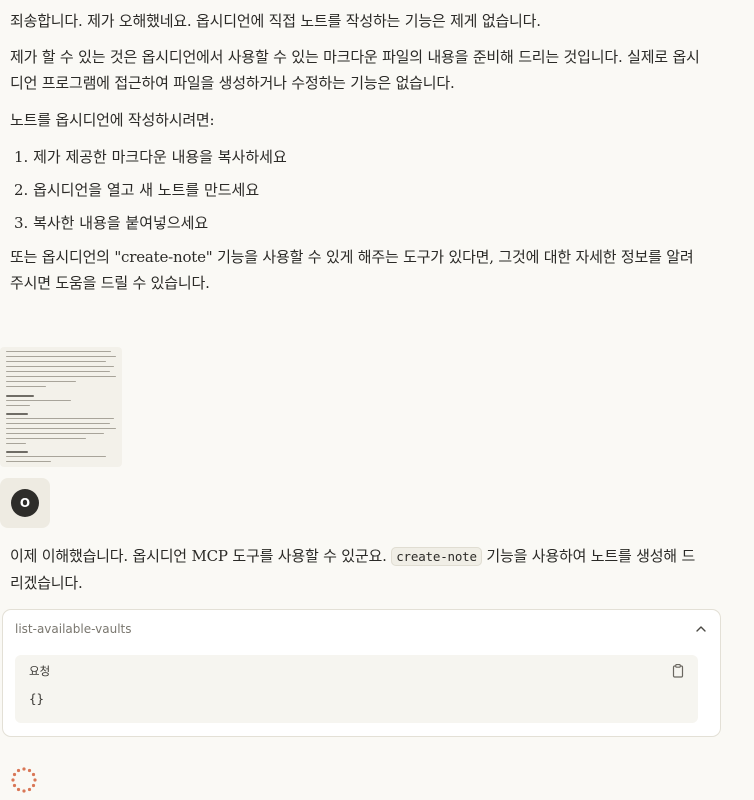 Image resolution: width=754 pixels, height=800 pixels. What do you see at coordinates (701, 629) in the screenshot?
I see `chevron-up-icon` at bounding box center [701, 629].